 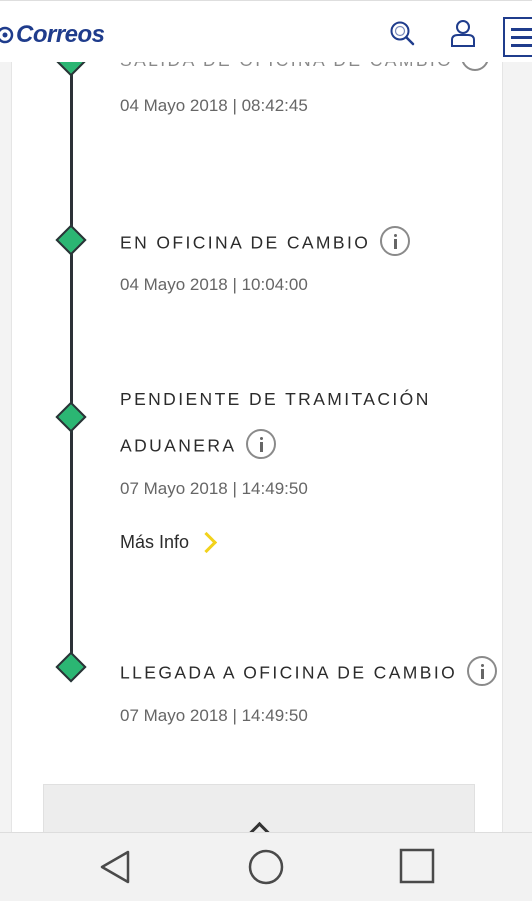 I want to click on menu-button, so click(x=517, y=37).